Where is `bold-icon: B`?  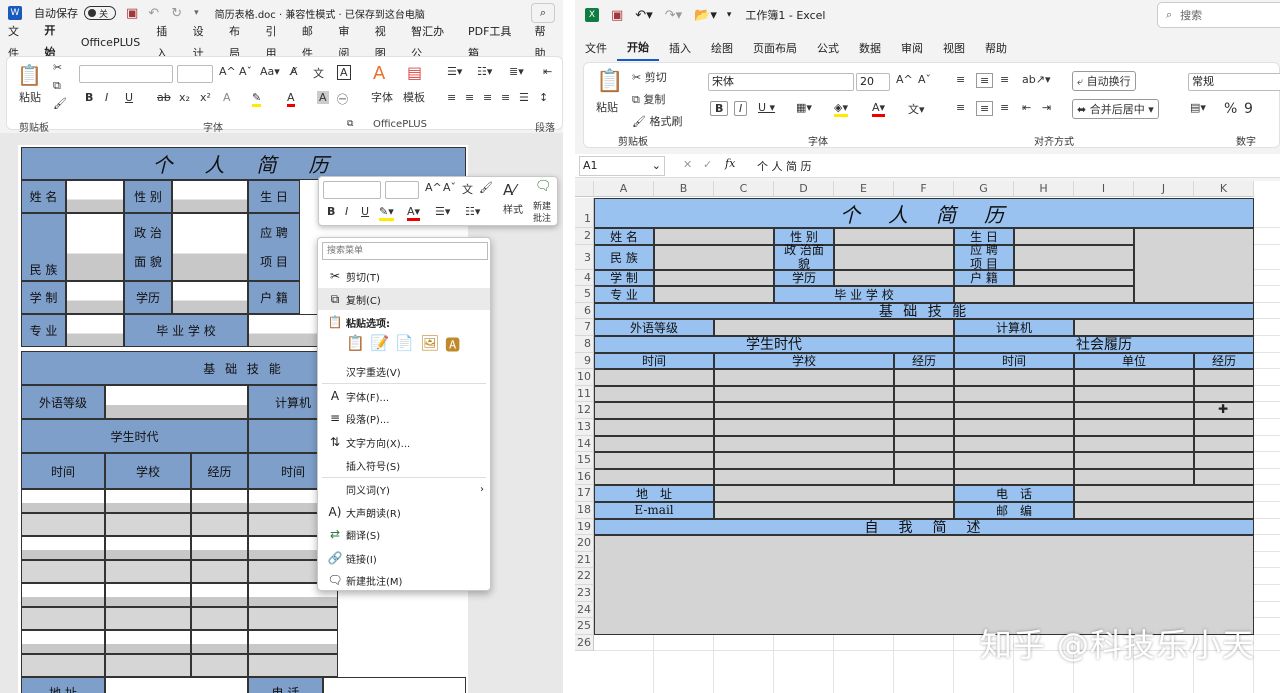 bold-icon: B is located at coordinates (719, 108).